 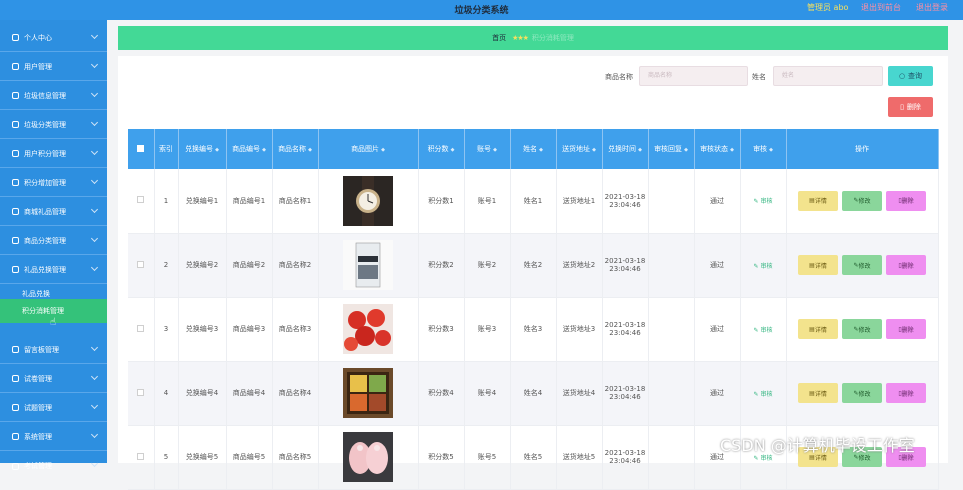 What do you see at coordinates (828, 76) in the screenshot?
I see `user-name-input: 姓名` at bounding box center [828, 76].